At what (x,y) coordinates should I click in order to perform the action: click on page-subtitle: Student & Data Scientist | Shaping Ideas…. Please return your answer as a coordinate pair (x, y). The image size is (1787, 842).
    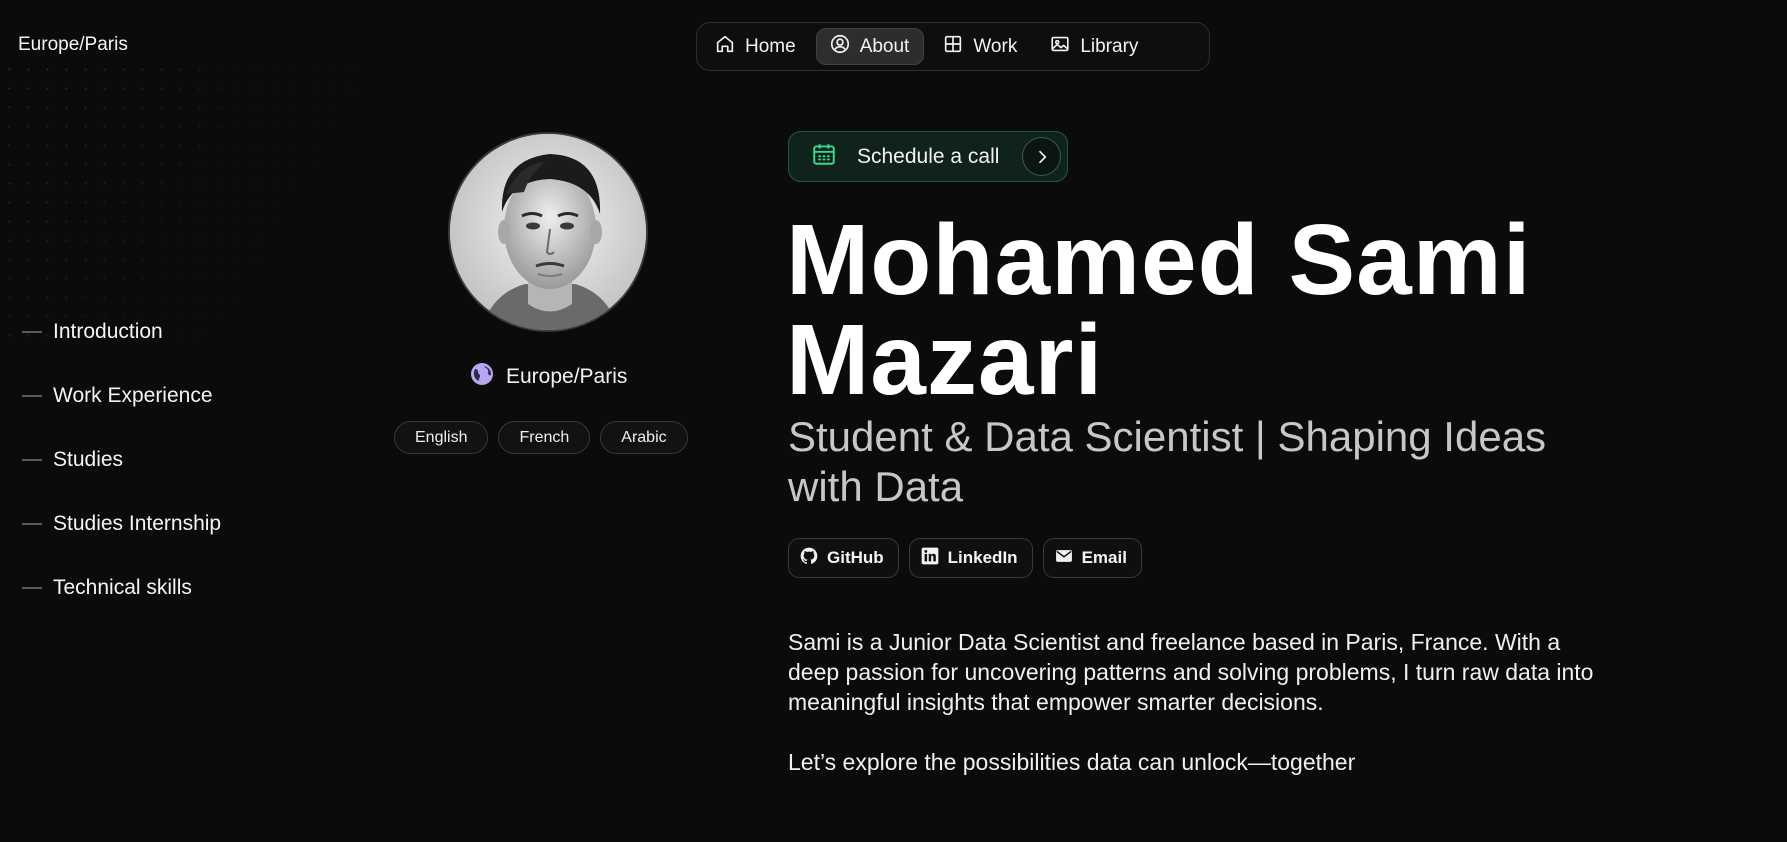
    Looking at the image, I should click on (1167, 461).